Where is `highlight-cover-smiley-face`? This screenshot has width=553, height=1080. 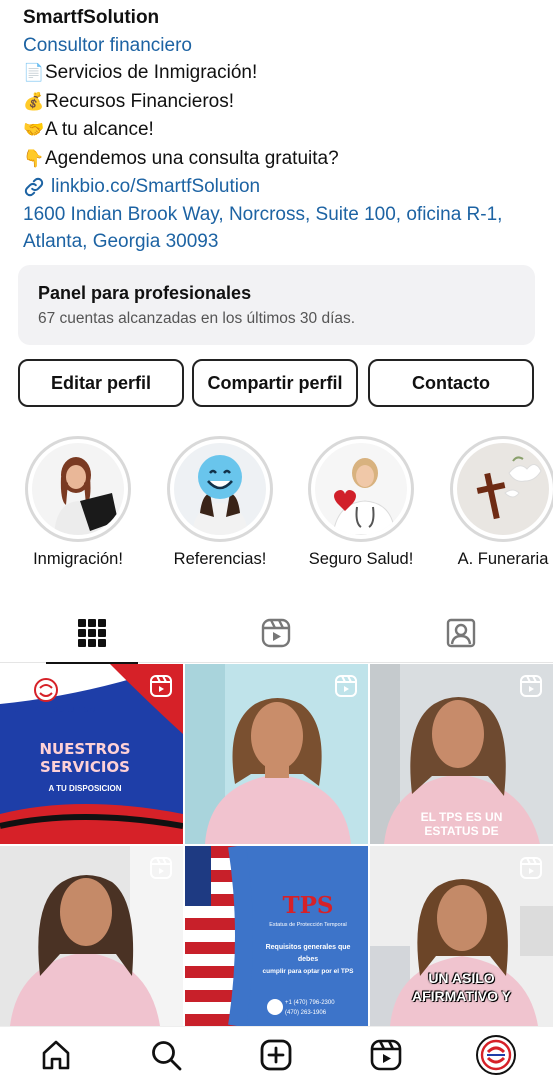 highlight-cover-smiley-face is located at coordinates (220, 489).